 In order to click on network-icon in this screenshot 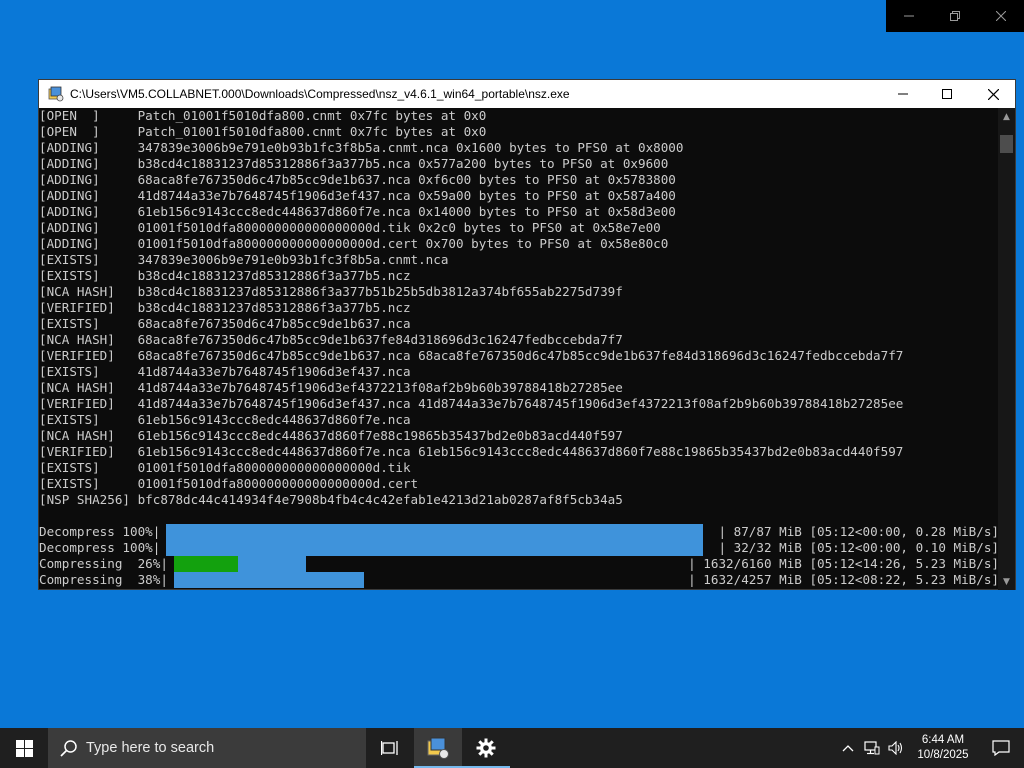, I will do `click(872, 748)`.